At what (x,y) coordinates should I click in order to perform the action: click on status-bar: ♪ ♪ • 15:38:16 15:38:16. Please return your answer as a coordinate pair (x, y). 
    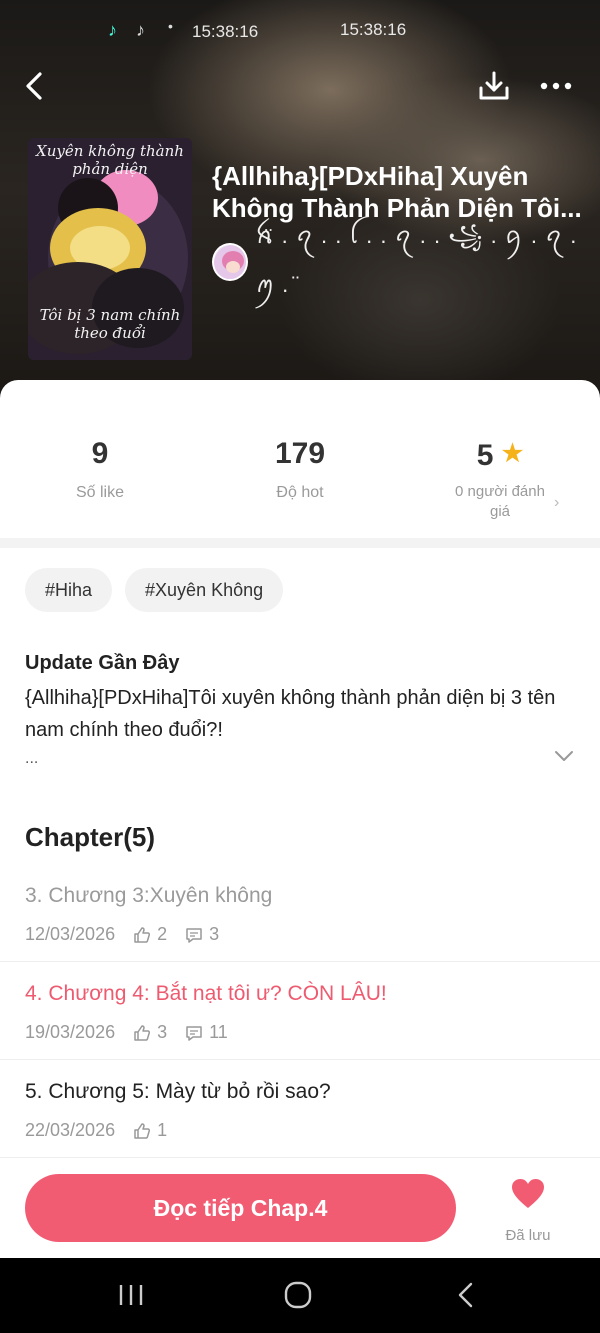
    Looking at the image, I should click on (300, 30).